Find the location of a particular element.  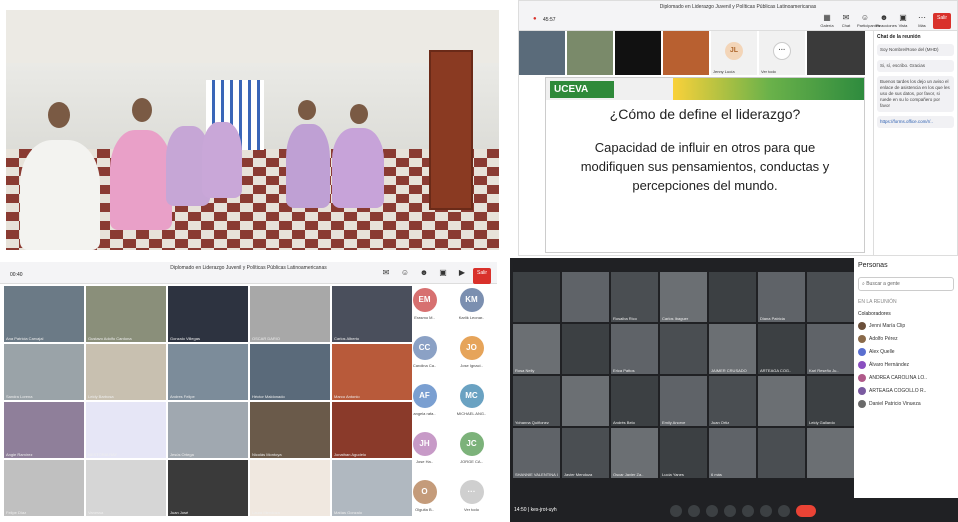

meet-tile: Leidy Gallardo is located at coordinates (830, 401).